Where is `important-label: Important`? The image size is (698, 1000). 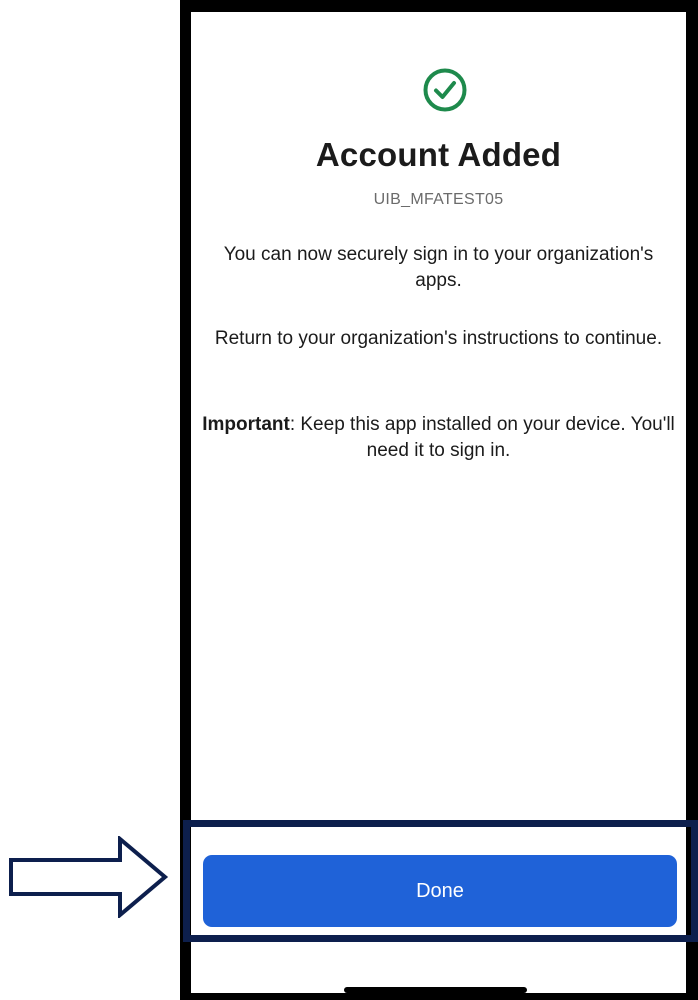
important-label: Important is located at coordinates (246, 424).